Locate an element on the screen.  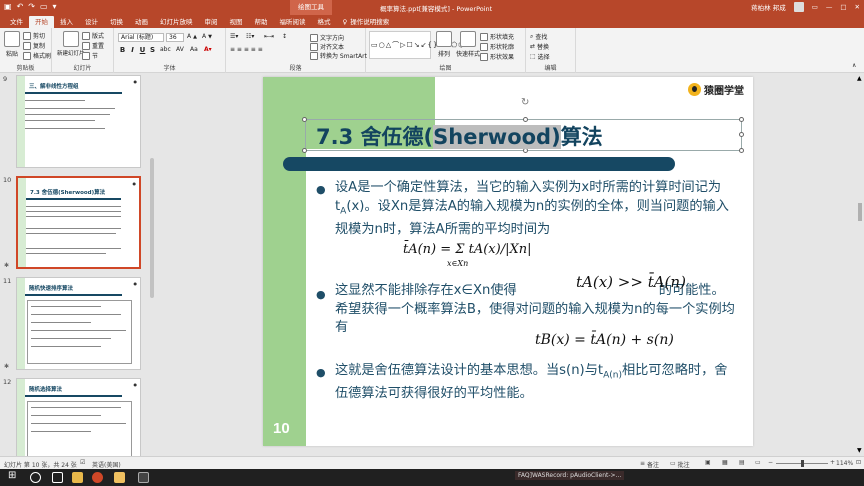
slide-thumbnail: ● 随机快速排序算法 is located at coordinates (78, 323).